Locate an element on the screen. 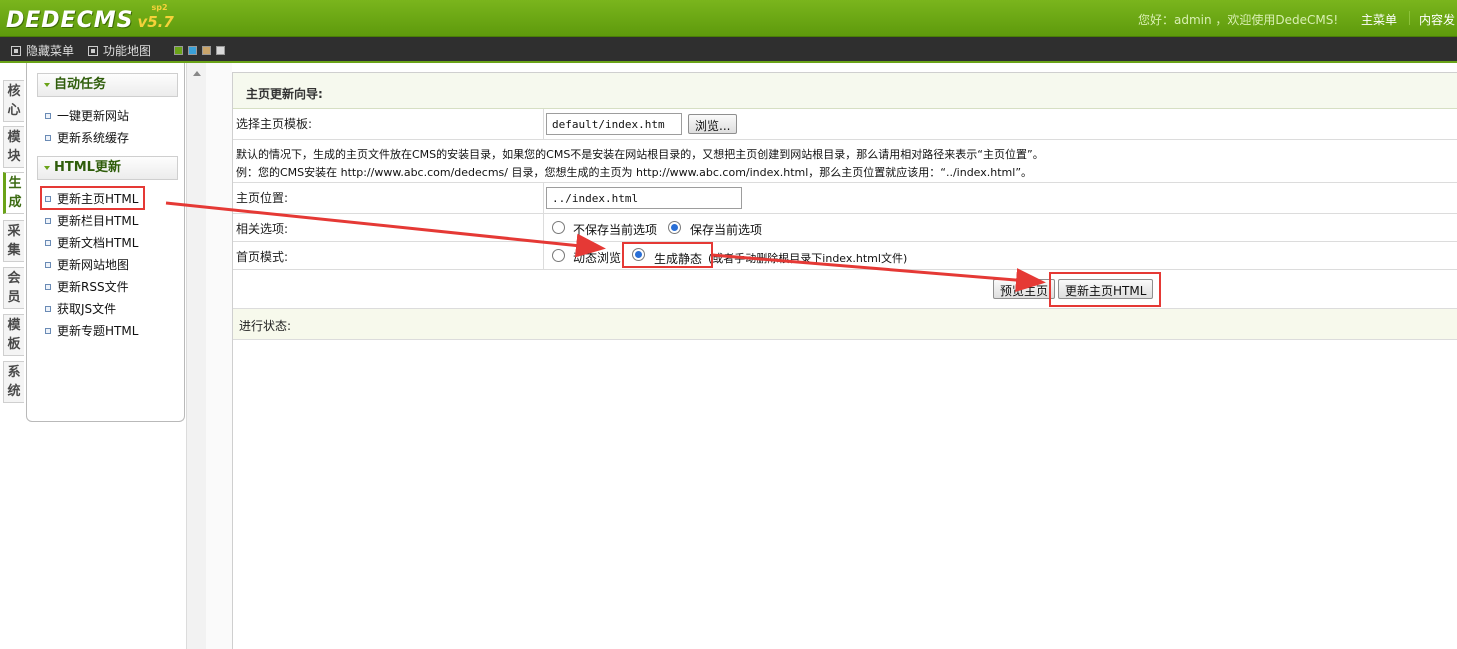  mode-hint: (或者手动删除根目录下index.html文件) is located at coordinates (808, 258).